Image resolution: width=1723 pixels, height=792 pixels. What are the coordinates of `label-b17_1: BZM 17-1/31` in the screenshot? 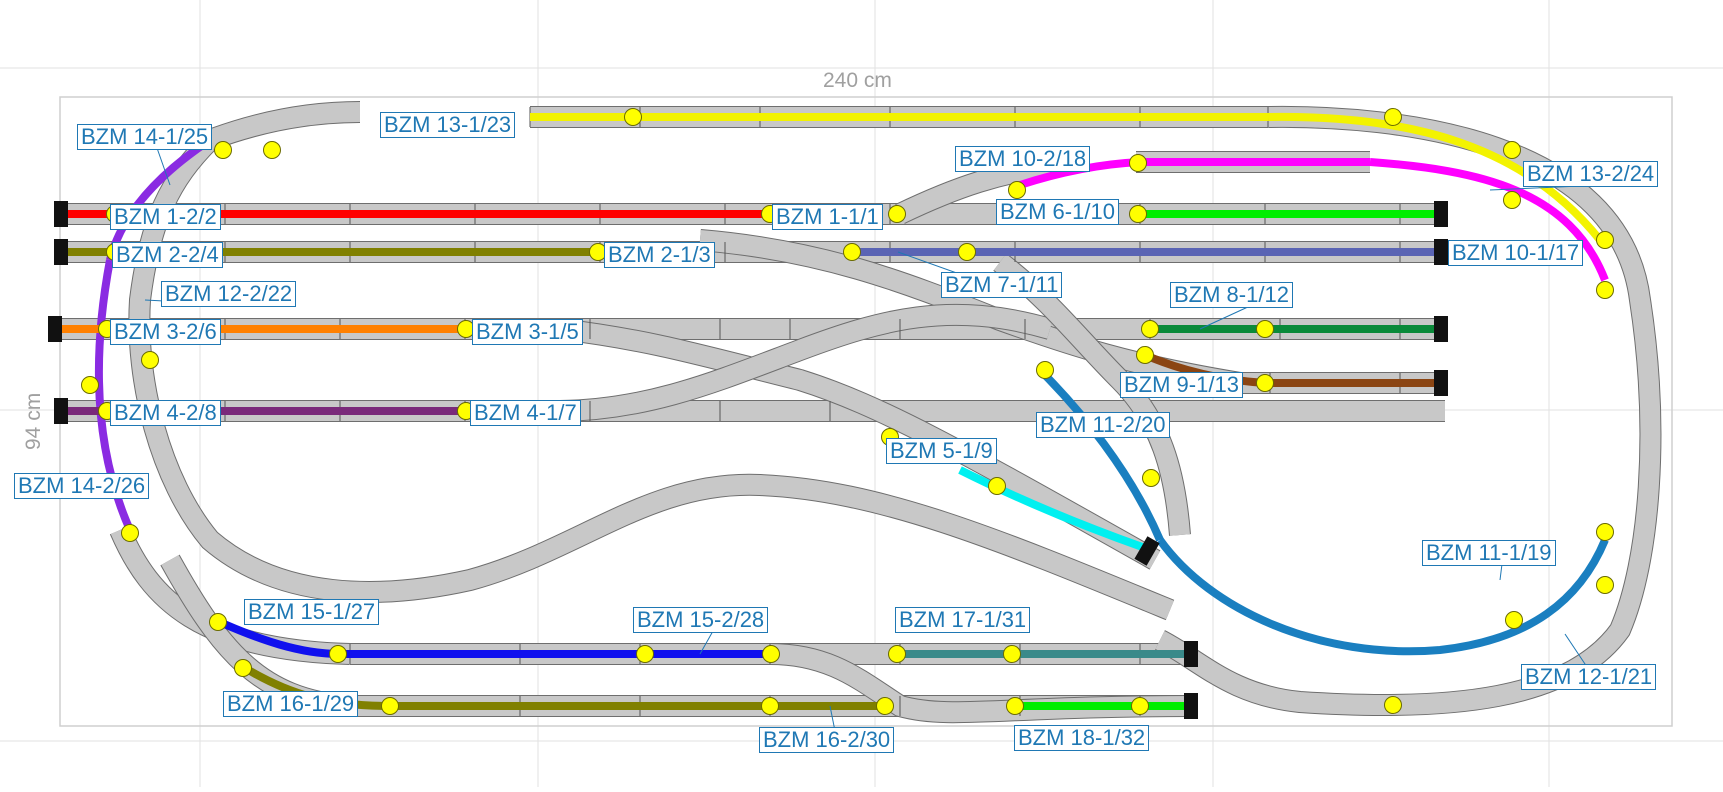 It's located at (963, 620).